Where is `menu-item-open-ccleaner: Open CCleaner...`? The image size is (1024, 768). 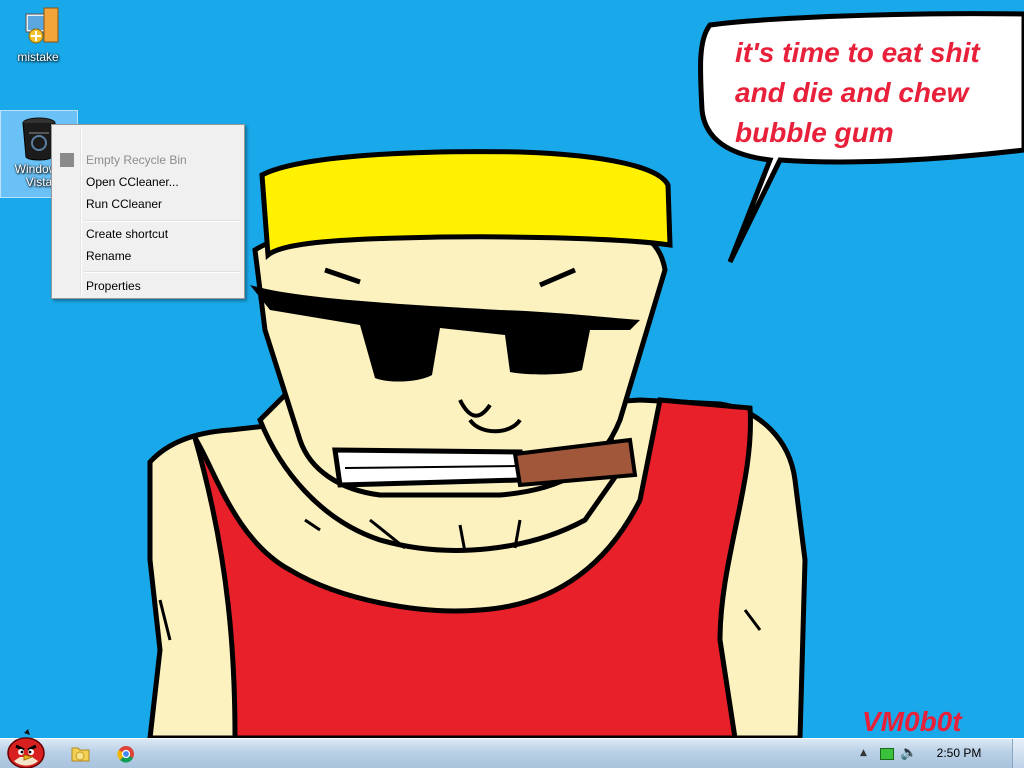
menu-item-open-ccleaner: Open CCleaner... is located at coordinates (148, 182).